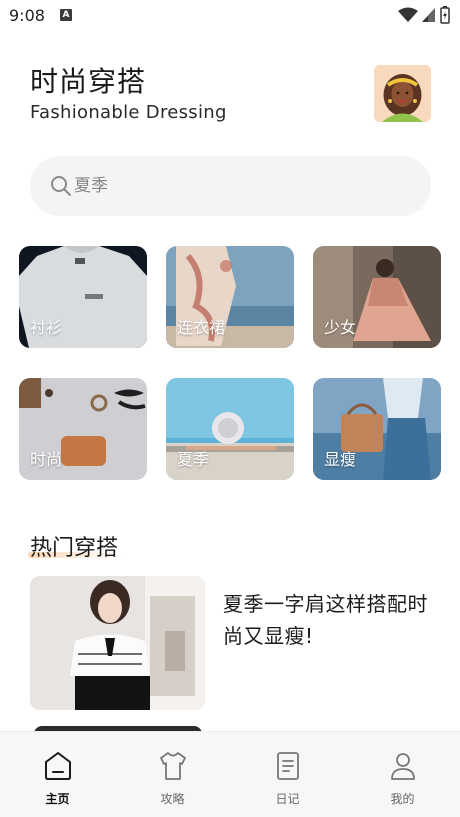  I want to click on avatar-woman-illustration, so click(402, 93).